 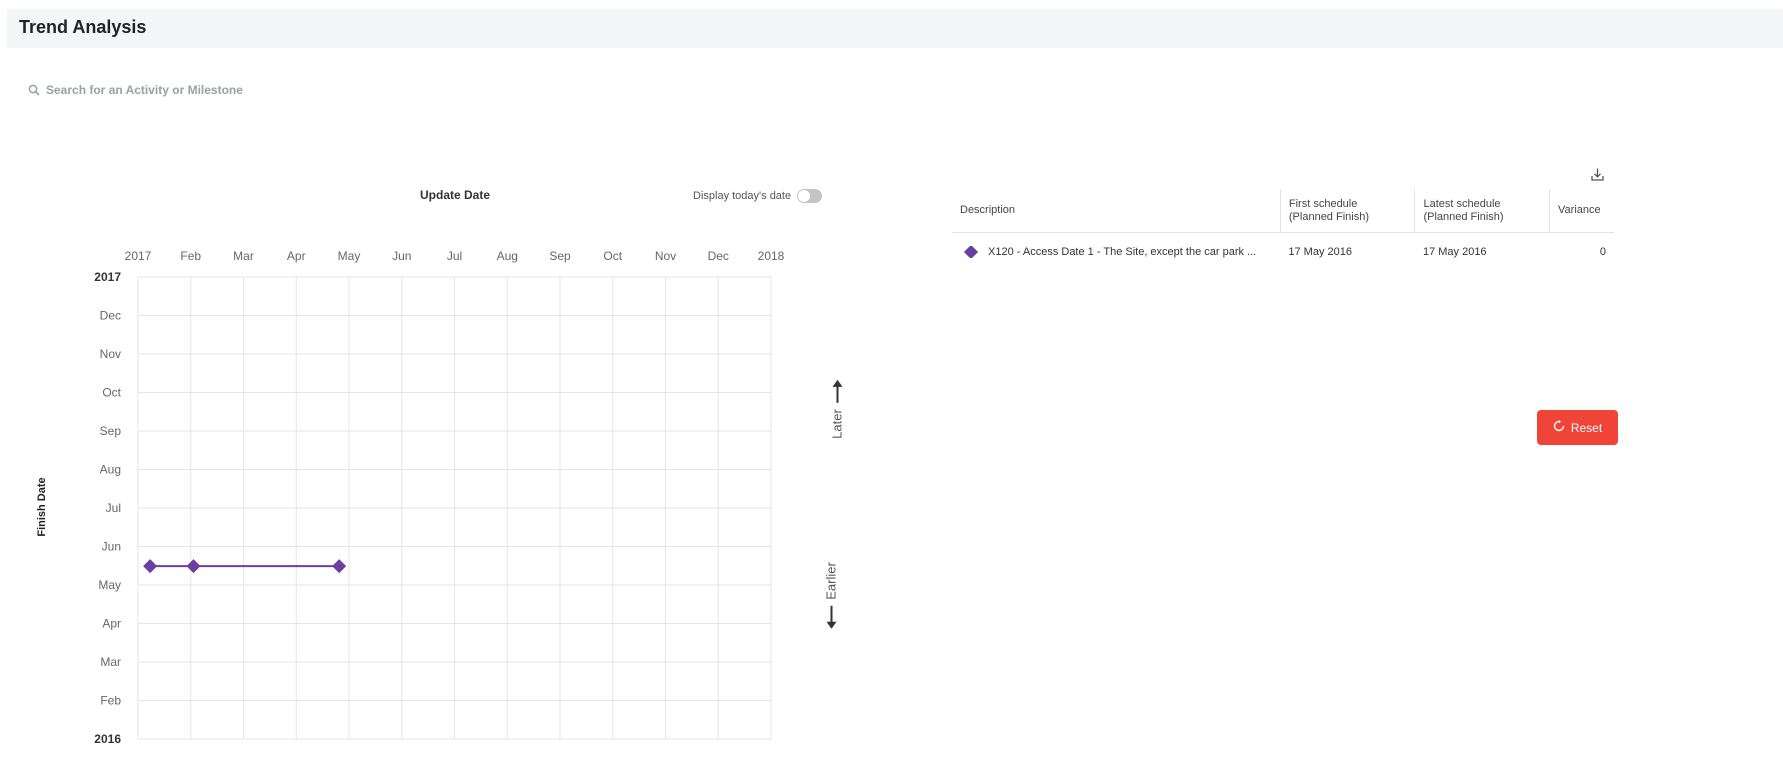 What do you see at coordinates (111, 624) in the screenshot?
I see `y-tick-label: Apr` at bounding box center [111, 624].